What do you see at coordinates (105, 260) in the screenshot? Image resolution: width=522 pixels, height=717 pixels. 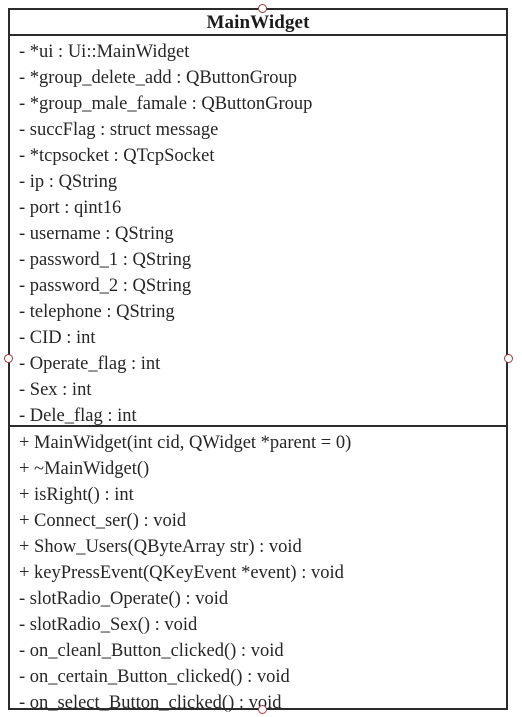 I see `class-attribute-row: - password_1 : QString` at bounding box center [105, 260].